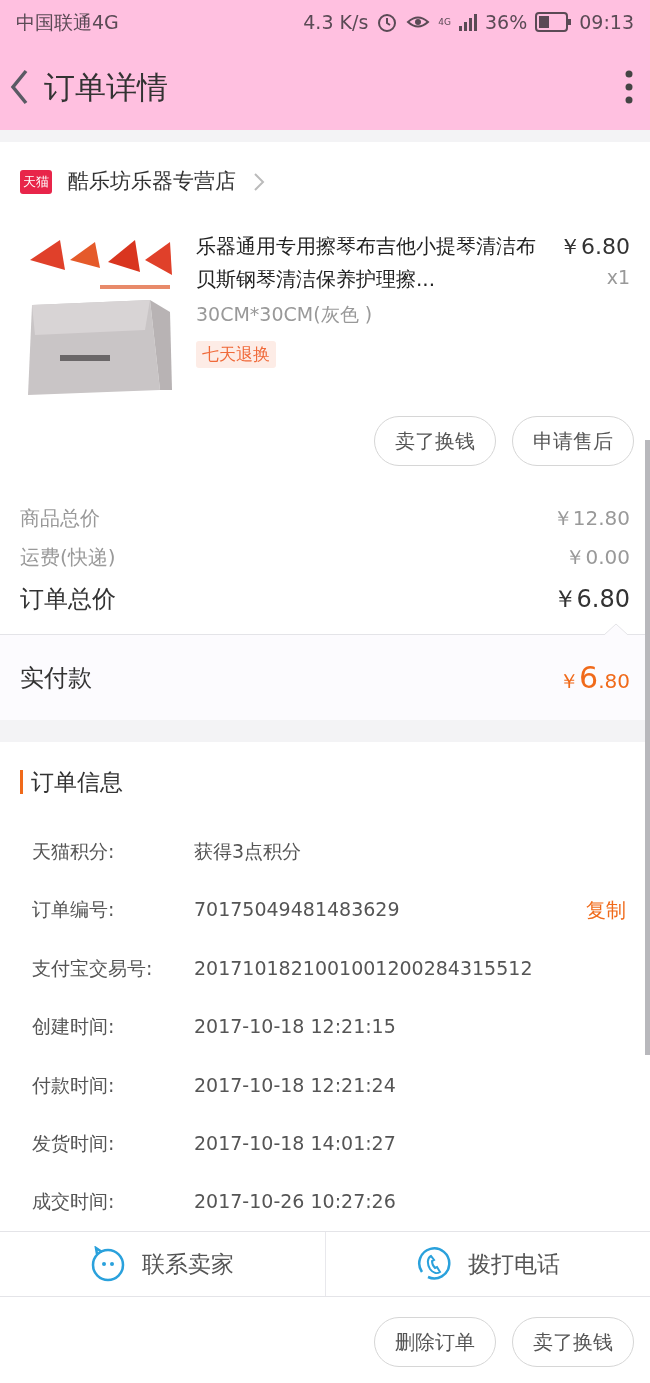  Describe the element at coordinates (433, 1263) in the screenshot. I see `phone-icon` at that location.